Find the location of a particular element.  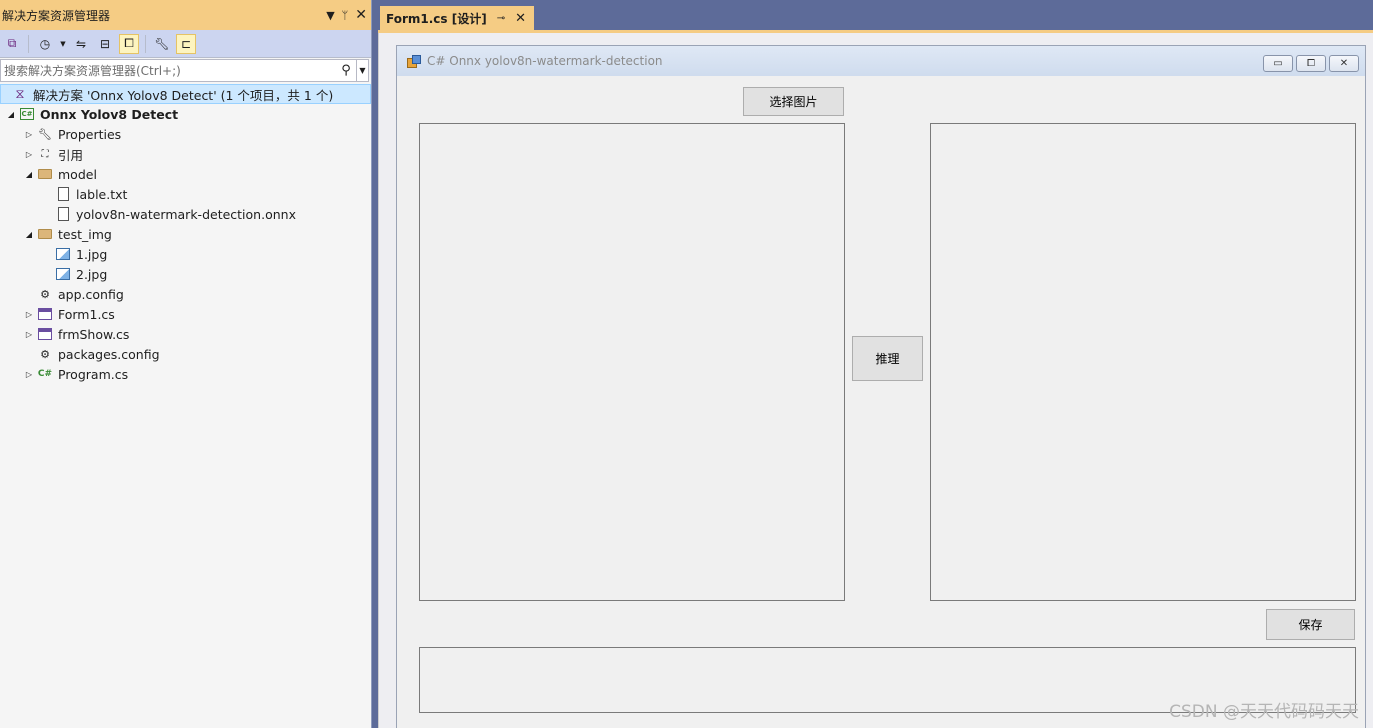

tree-item-label: yolov8n-watermark-detection.onnx is located at coordinates (186, 214).